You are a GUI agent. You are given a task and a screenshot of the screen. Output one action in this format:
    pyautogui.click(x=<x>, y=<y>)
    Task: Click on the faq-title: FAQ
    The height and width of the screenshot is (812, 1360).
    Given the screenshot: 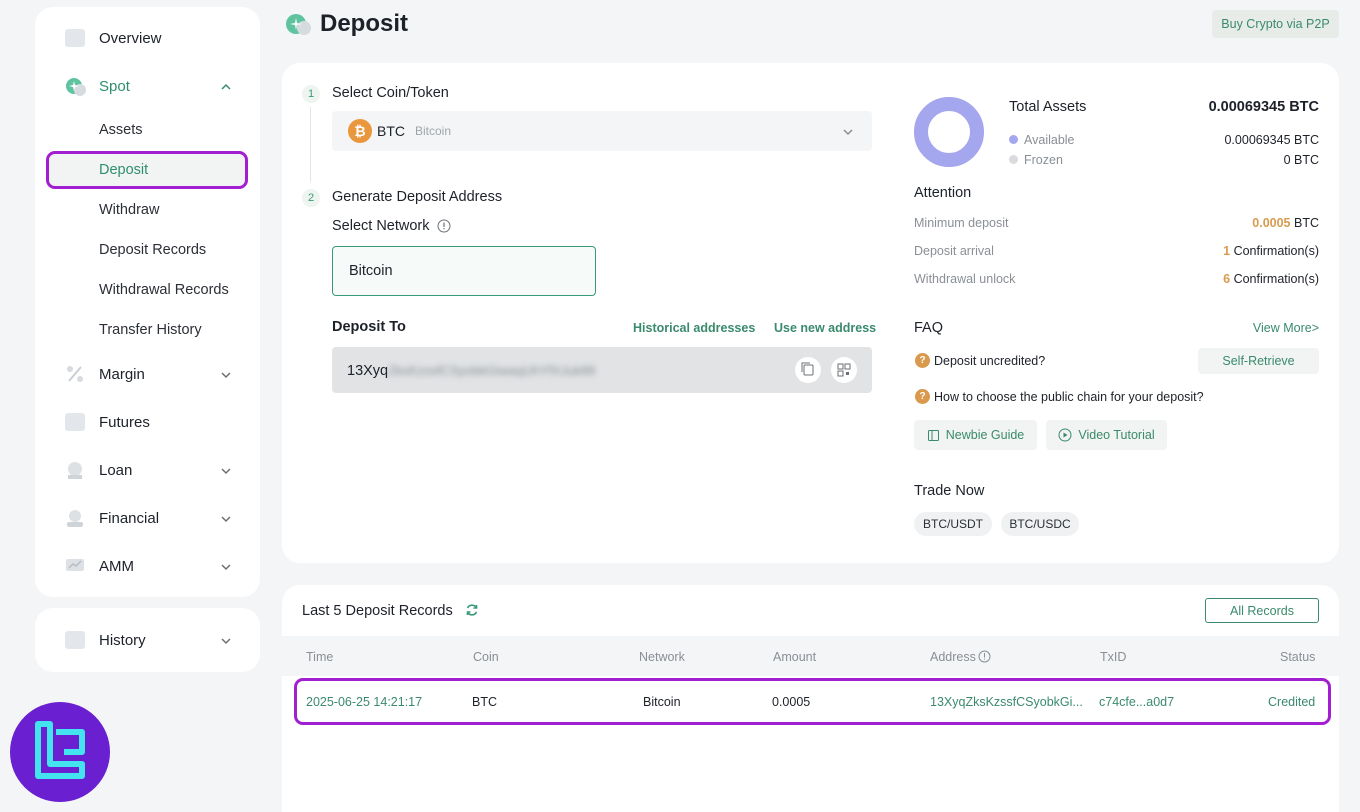 What is the action you would take?
    pyautogui.click(x=929, y=328)
    